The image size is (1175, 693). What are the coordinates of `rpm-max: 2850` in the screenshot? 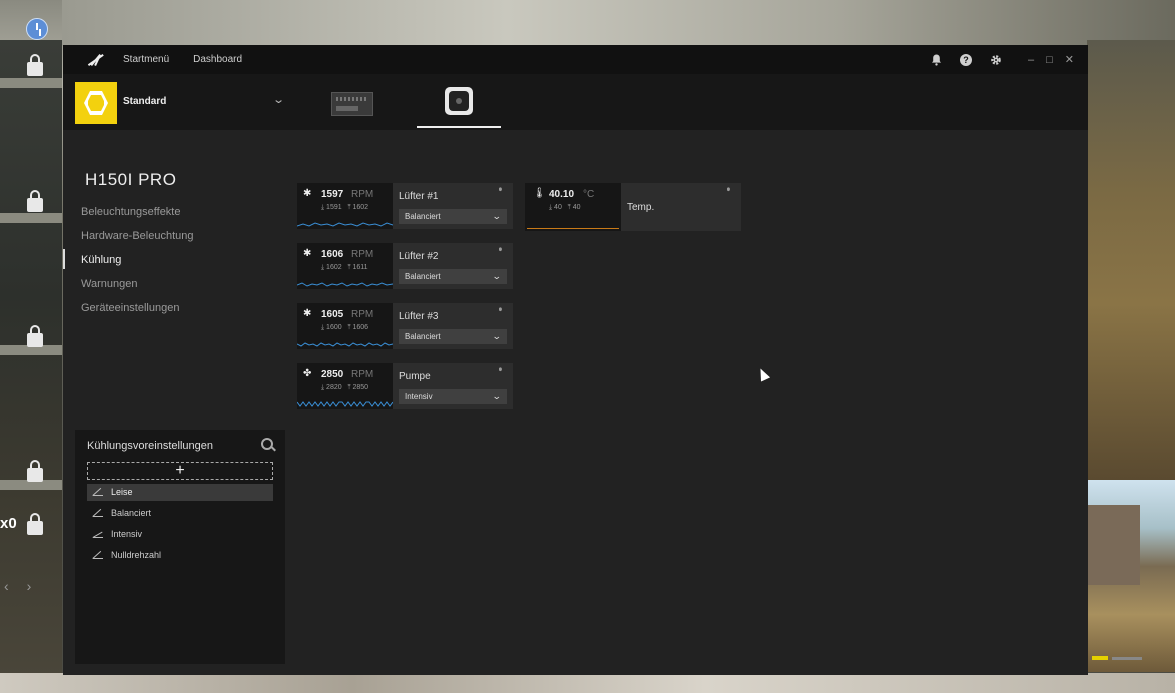 It's located at (360, 387).